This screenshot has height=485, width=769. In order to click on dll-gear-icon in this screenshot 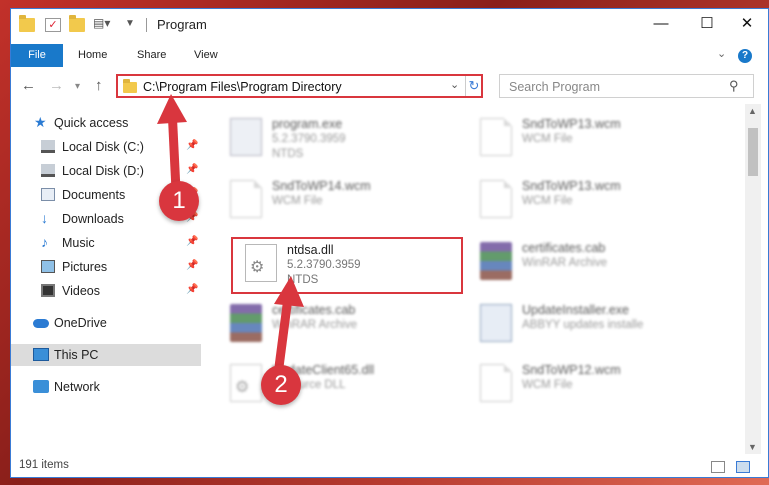, I will do `click(246, 383)`.